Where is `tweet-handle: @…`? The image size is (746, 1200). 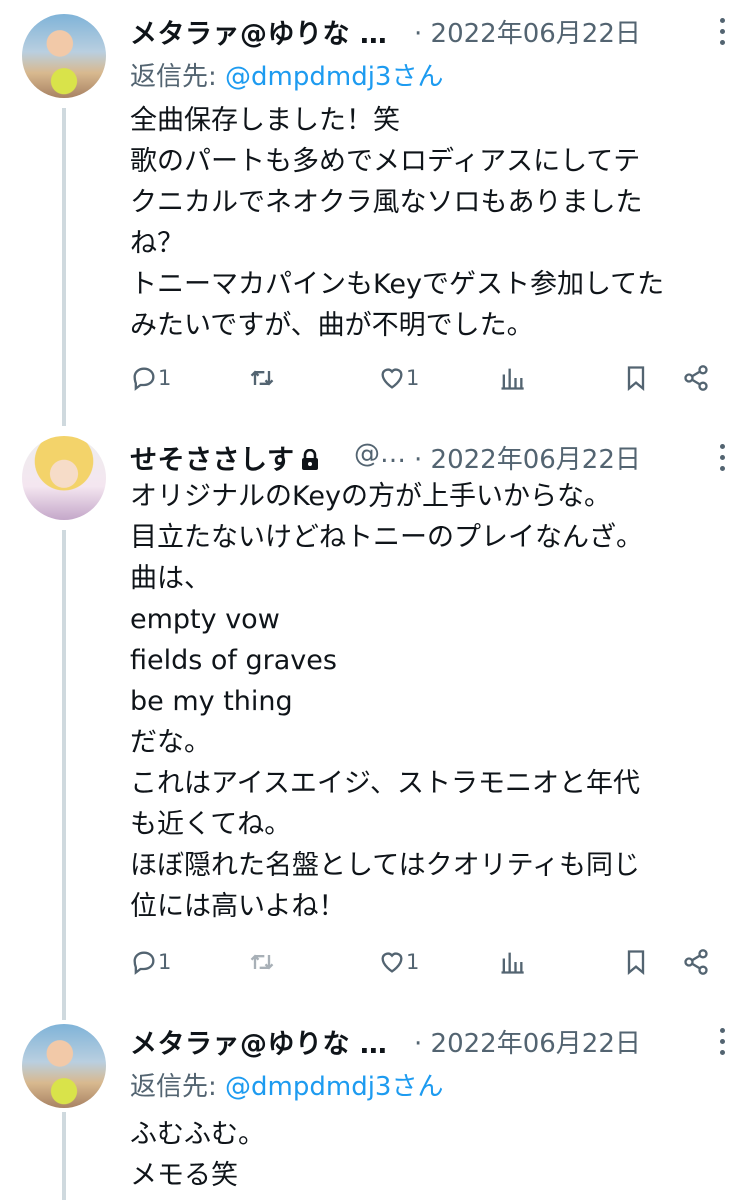 tweet-handle: @… is located at coordinates (380, 454).